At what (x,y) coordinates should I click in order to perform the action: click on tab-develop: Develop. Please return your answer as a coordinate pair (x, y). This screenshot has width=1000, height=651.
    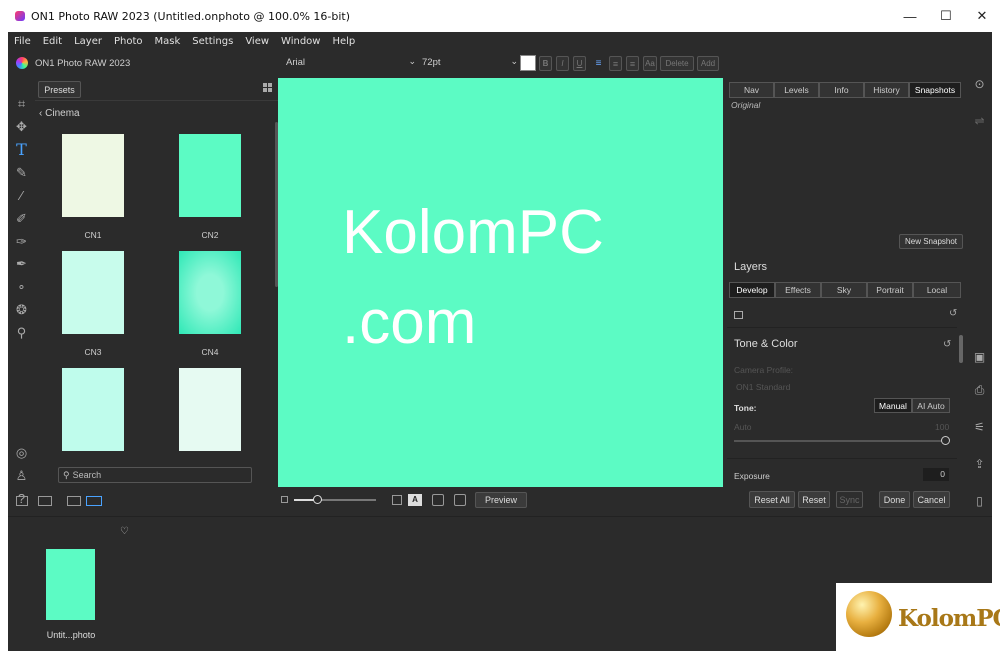
    Looking at the image, I should click on (752, 290).